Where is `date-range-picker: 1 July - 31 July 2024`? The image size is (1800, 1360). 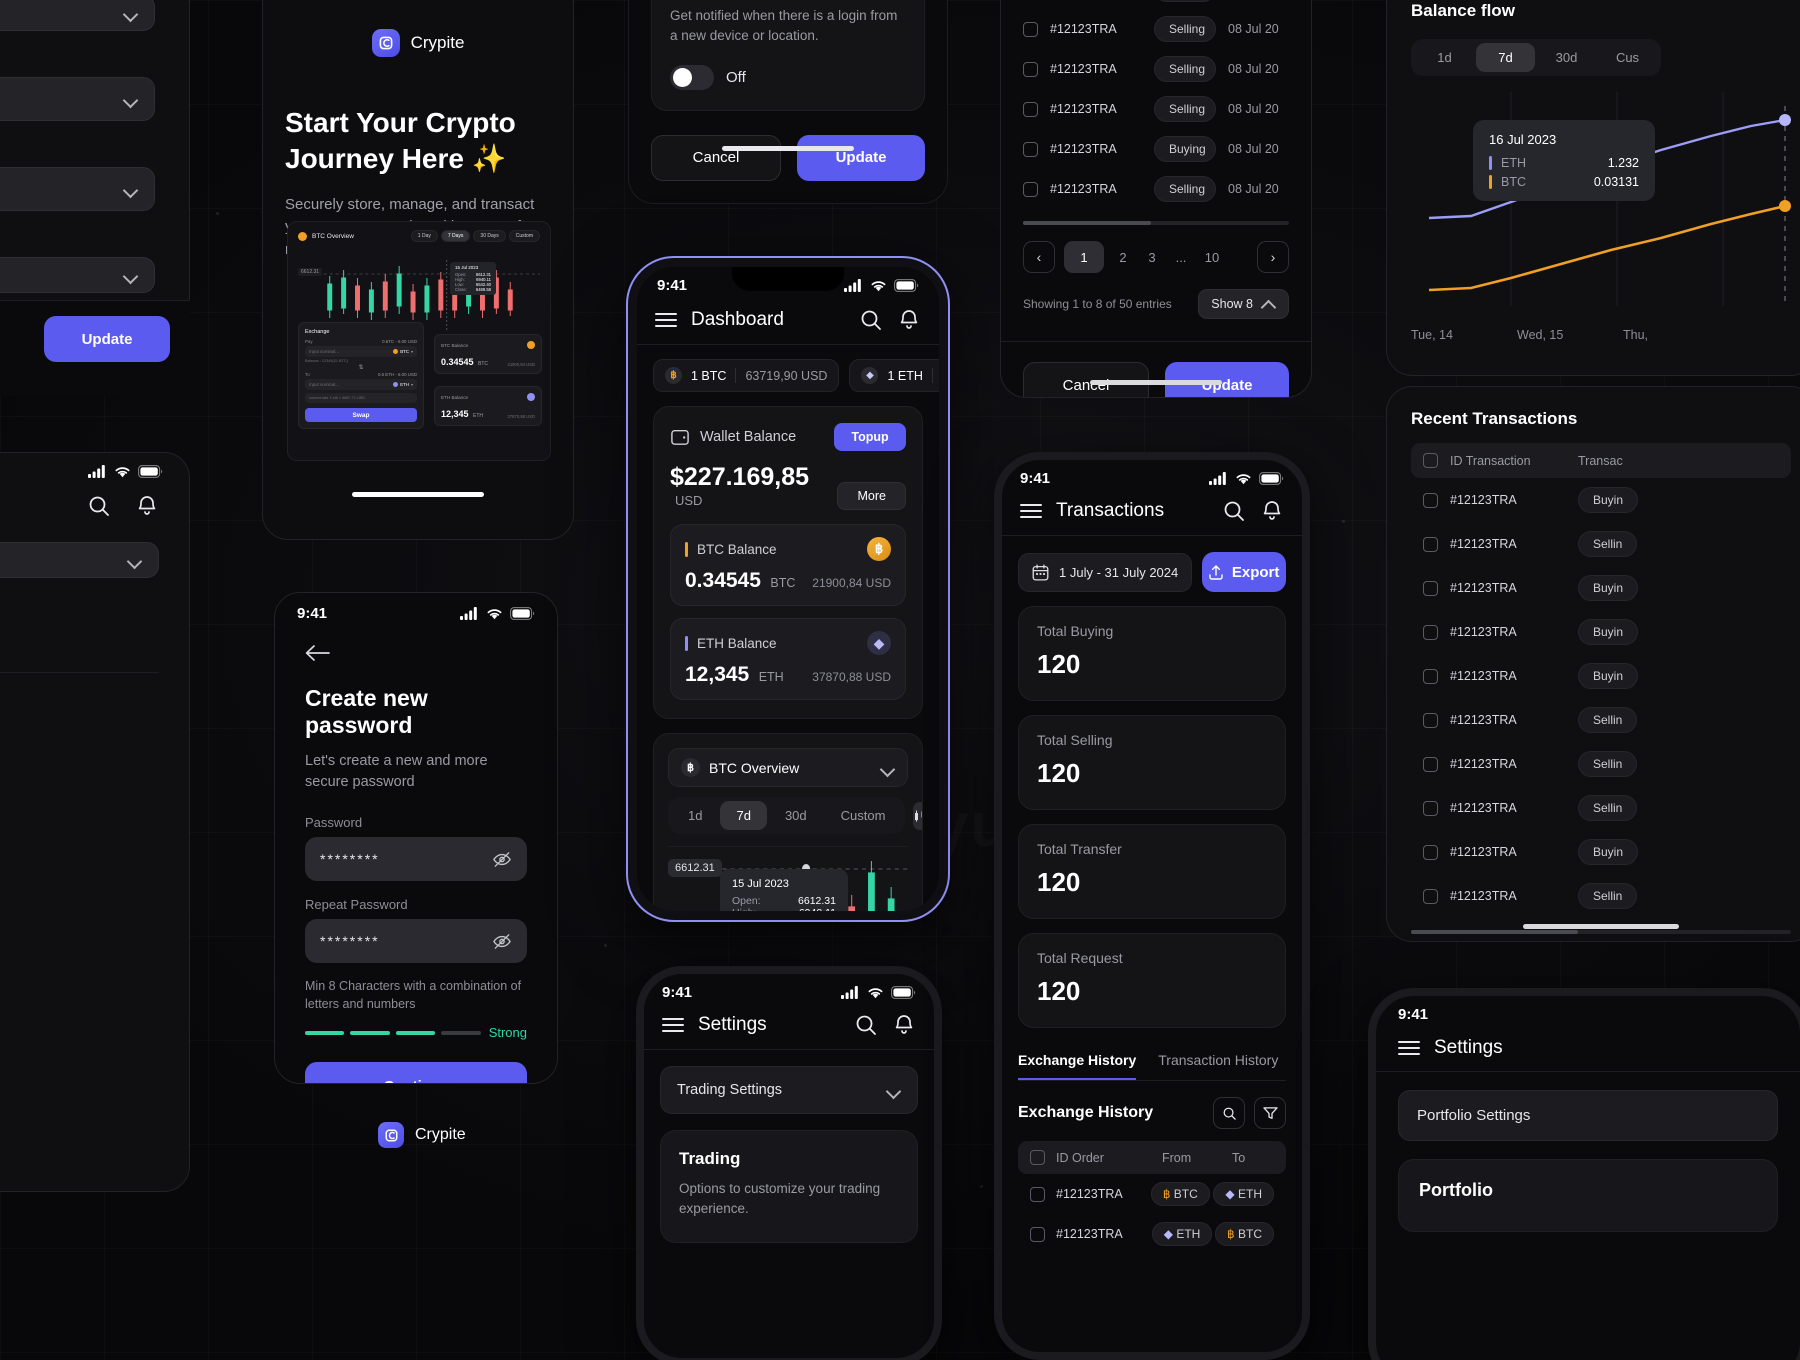
date-range-picker: 1 July - 31 July 2024 is located at coordinates (1105, 572).